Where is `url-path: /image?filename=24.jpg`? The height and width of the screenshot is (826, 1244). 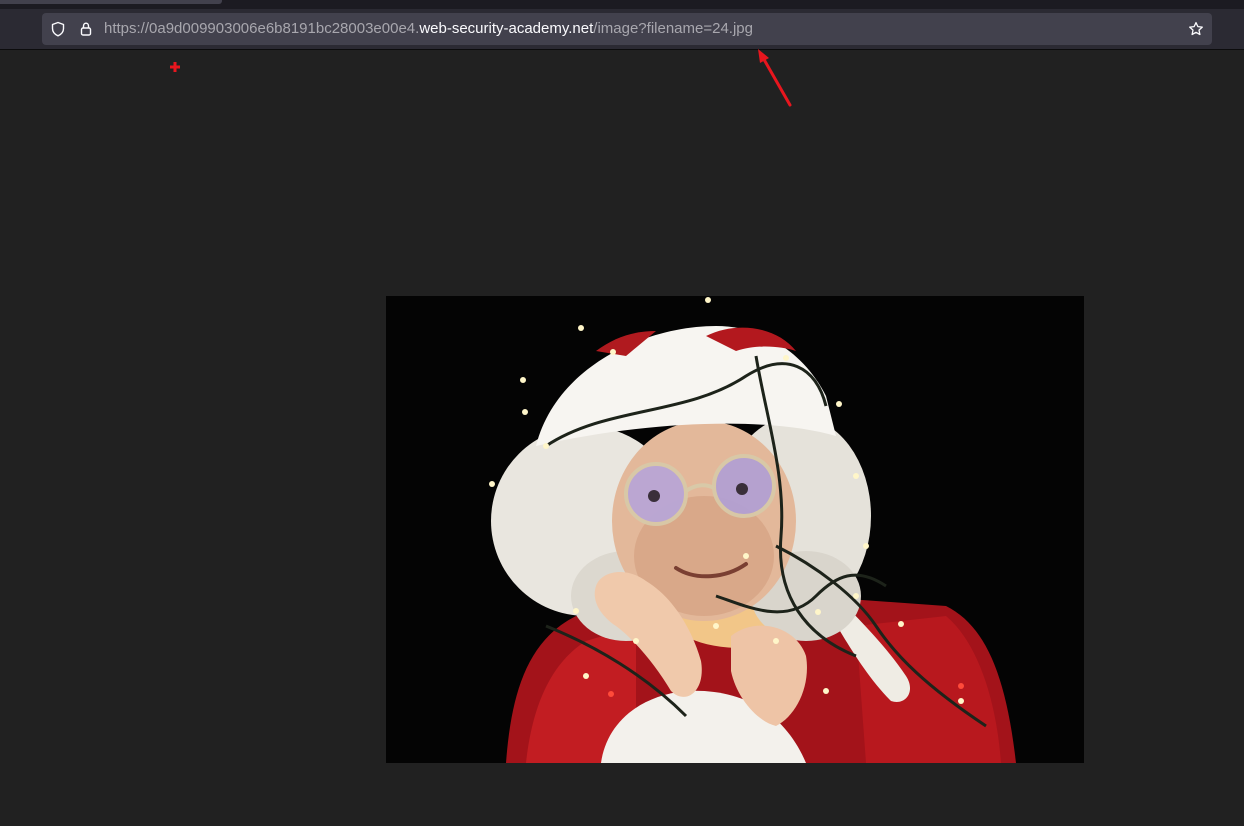 url-path: /image?filename=24.jpg is located at coordinates (673, 28).